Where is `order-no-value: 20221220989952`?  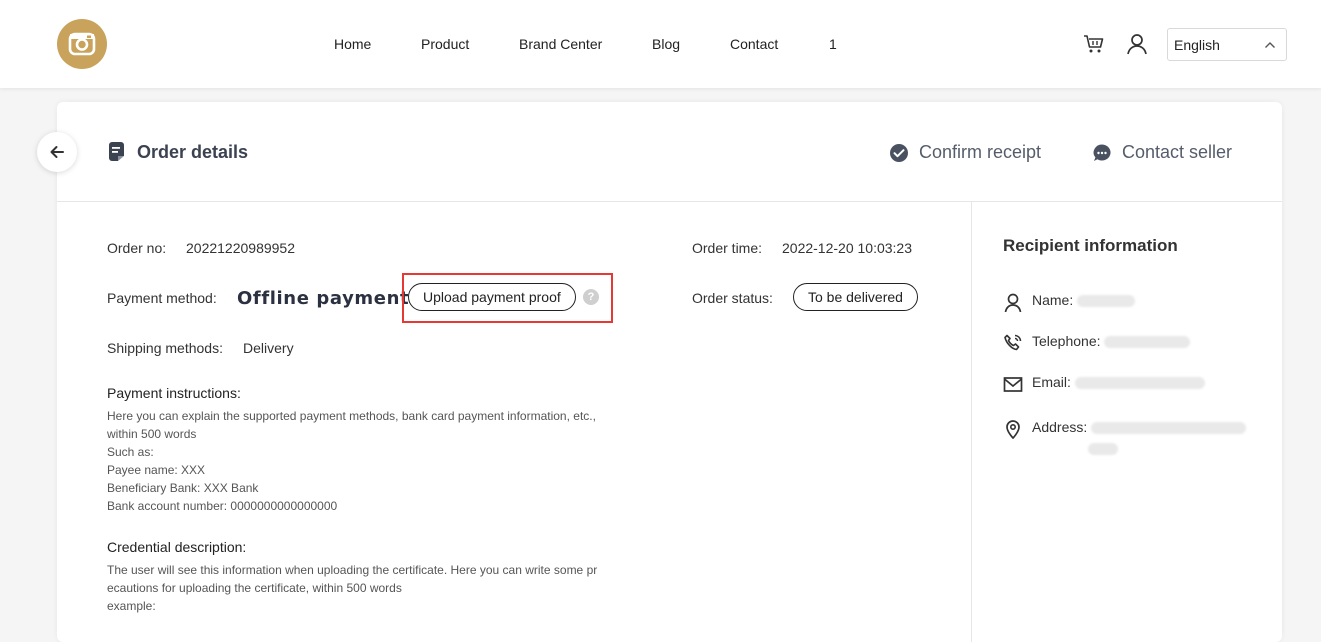 order-no-value: 20221220989952 is located at coordinates (241, 248).